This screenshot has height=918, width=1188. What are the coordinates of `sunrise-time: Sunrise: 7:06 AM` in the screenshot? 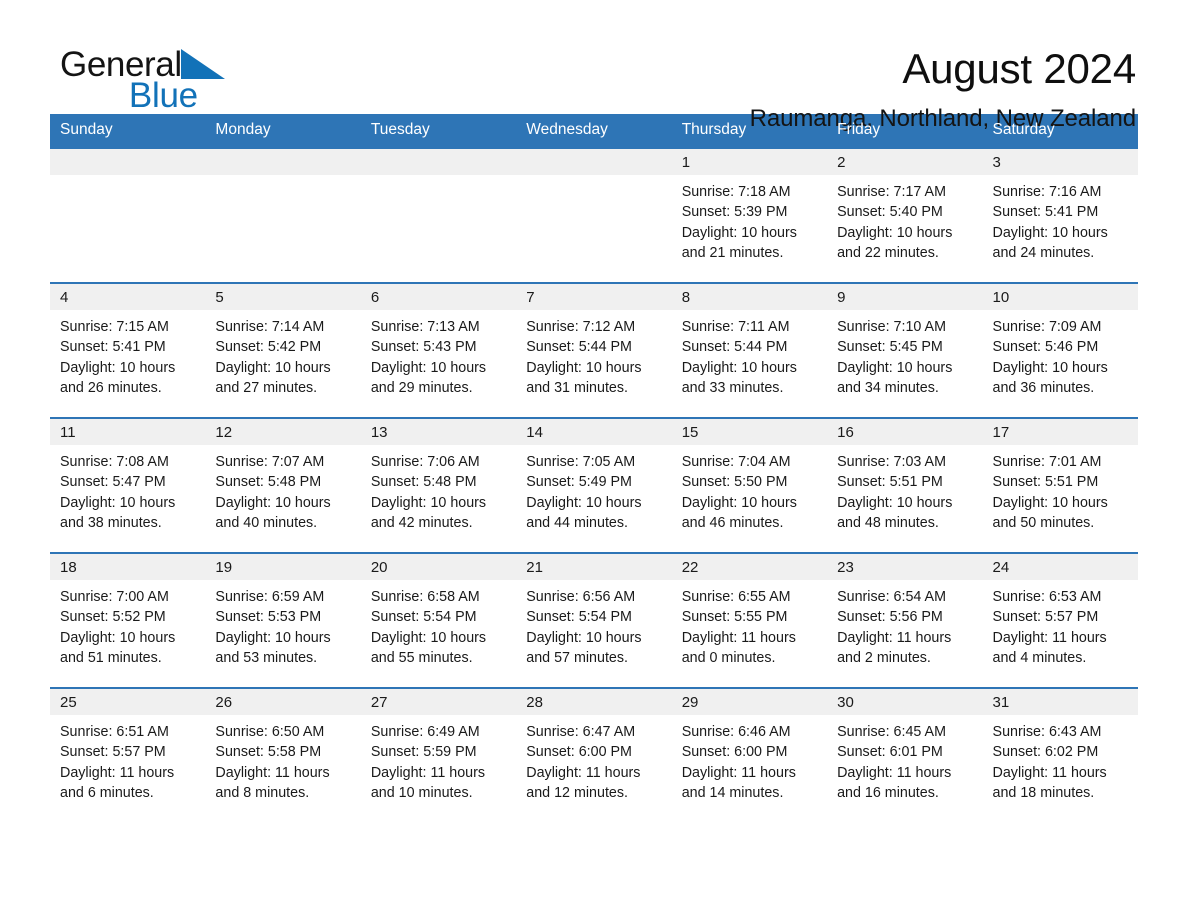 It's located at (425, 462).